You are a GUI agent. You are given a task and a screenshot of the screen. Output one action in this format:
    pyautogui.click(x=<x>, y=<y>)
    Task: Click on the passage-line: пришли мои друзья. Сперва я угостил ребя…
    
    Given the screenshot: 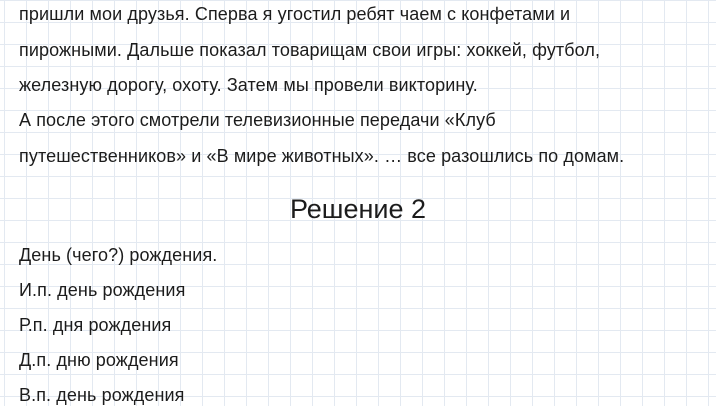 What is the action you would take?
    pyautogui.click(x=295, y=14)
    